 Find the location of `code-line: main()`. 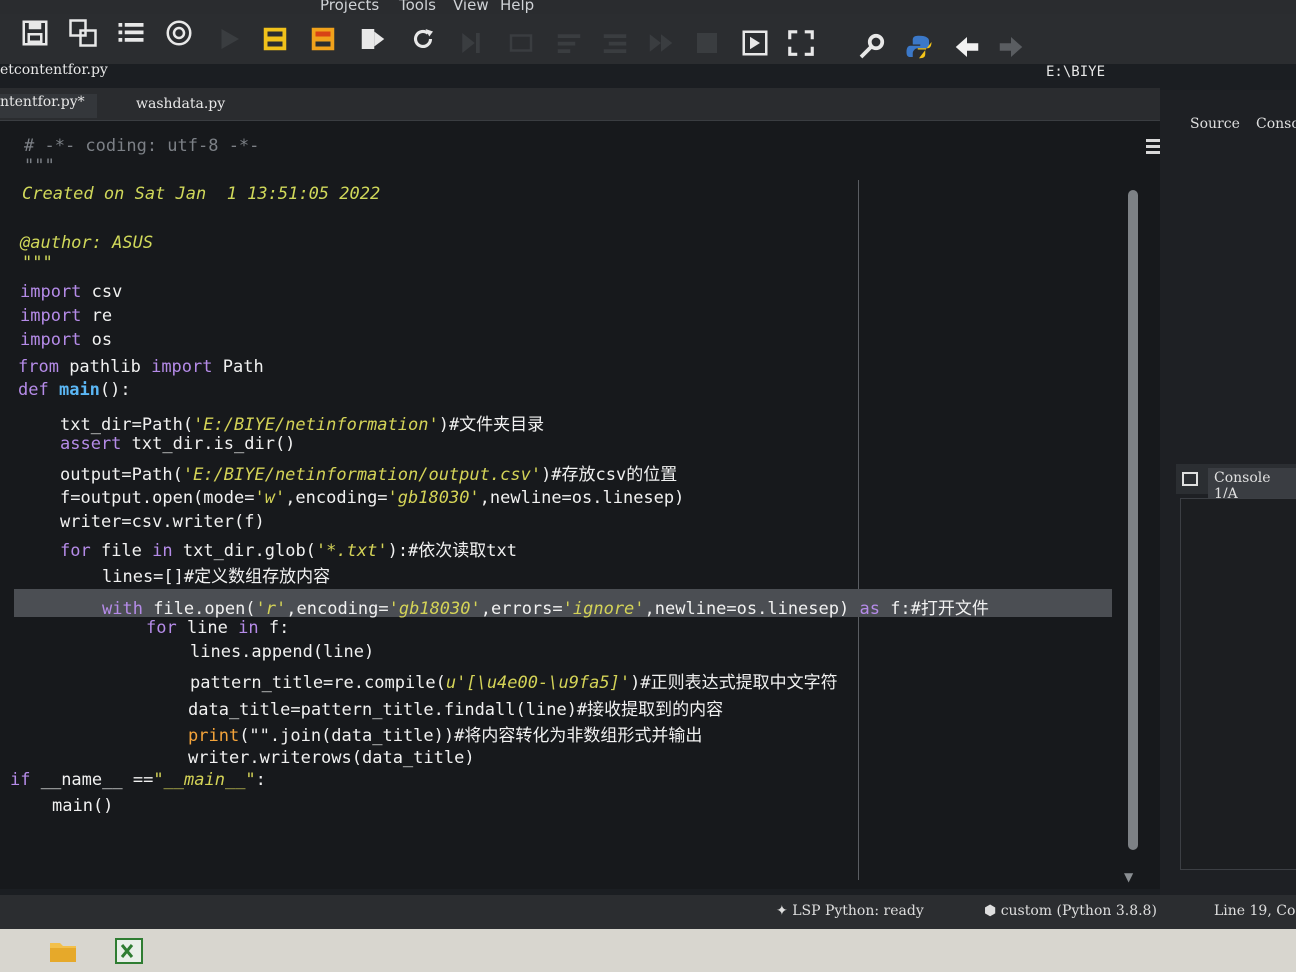

code-line: main() is located at coordinates (83, 806).